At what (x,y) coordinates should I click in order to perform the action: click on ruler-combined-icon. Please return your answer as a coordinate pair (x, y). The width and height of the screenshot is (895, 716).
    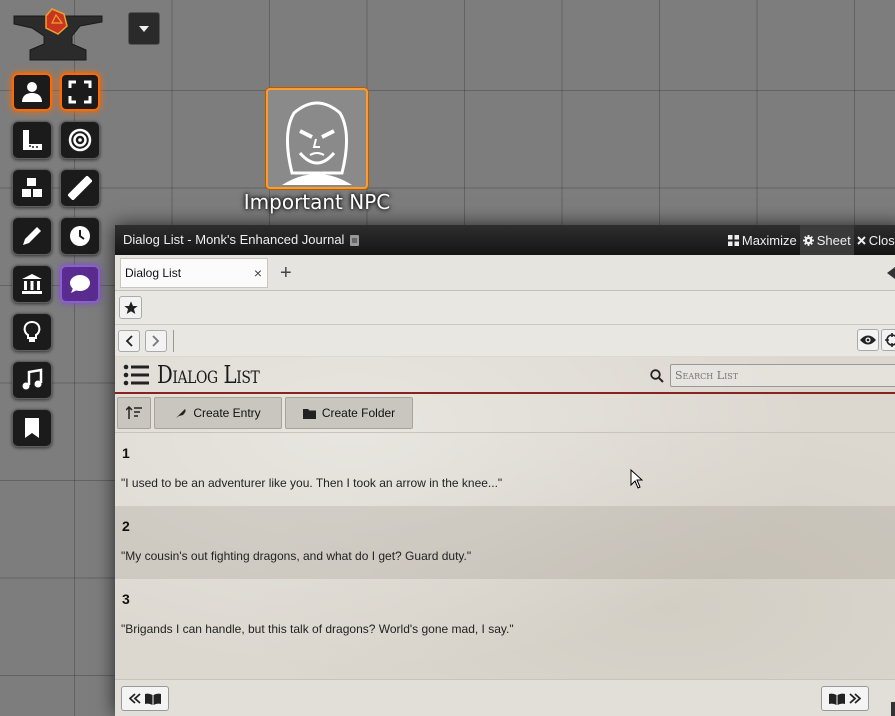
    Looking at the image, I should click on (32, 140).